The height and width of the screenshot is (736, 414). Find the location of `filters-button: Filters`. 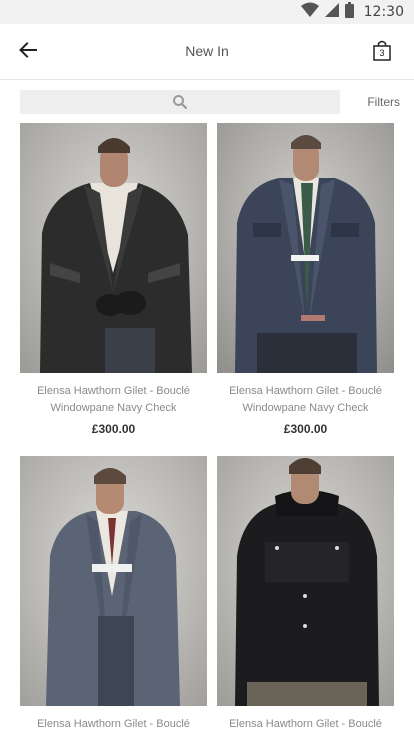

filters-button: Filters is located at coordinates (383, 102).